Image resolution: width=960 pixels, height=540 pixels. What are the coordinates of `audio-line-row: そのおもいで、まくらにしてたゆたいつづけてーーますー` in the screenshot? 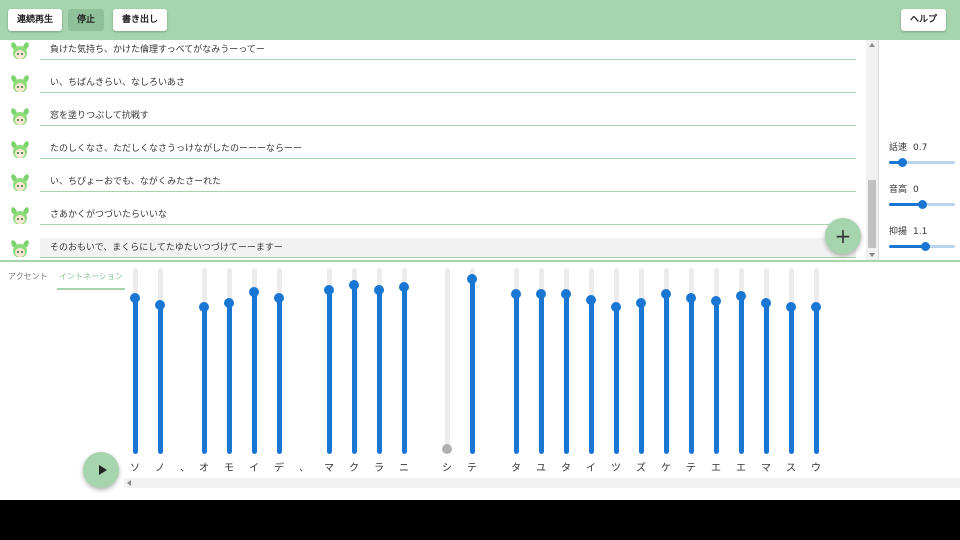 It's located at (433, 249).